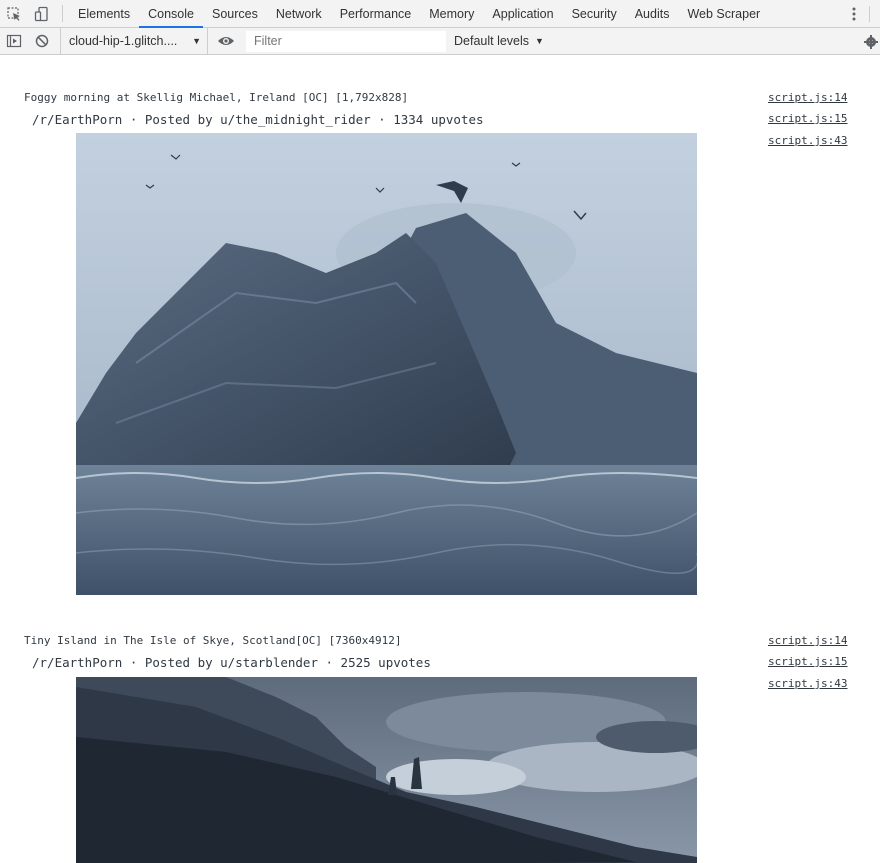  What do you see at coordinates (652, 13) in the screenshot?
I see `tab-audits: Audits` at bounding box center [652, 13].